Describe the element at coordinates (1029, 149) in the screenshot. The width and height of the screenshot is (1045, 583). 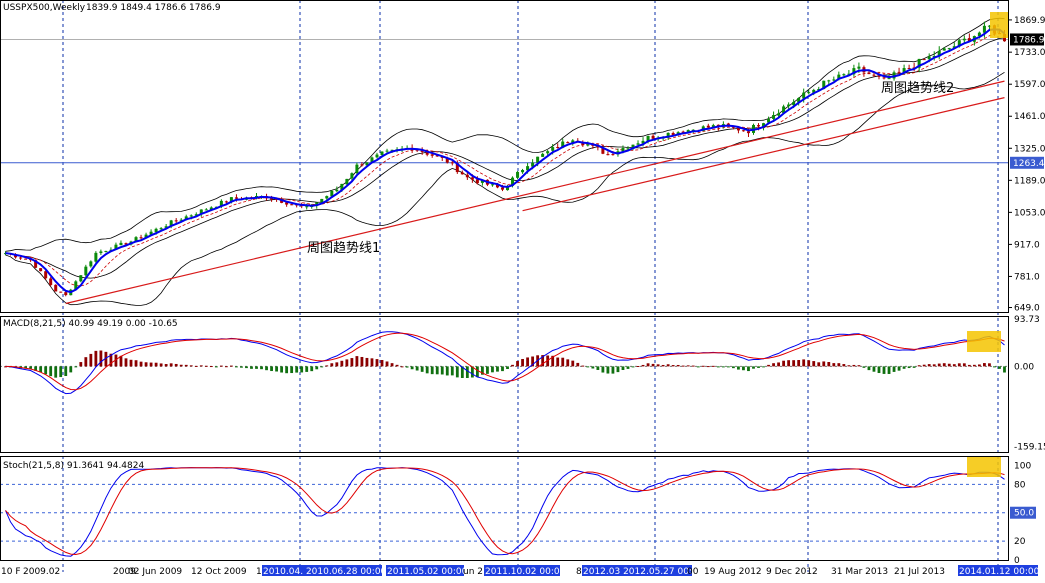
I see `price-tick-label: 1325.0` at that location.